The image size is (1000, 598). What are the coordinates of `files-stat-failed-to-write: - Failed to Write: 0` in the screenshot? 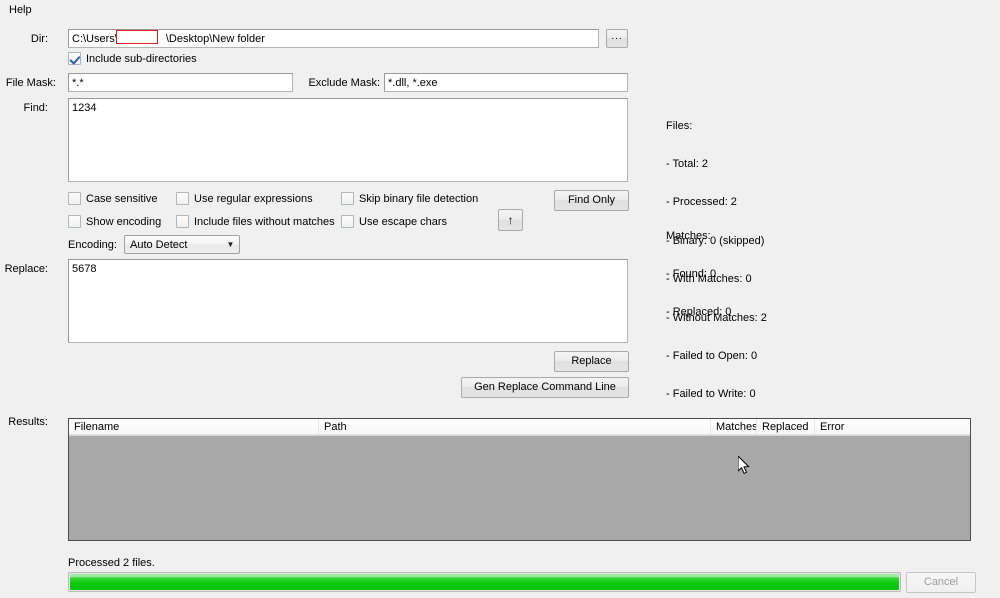 It's located at (711, 394).